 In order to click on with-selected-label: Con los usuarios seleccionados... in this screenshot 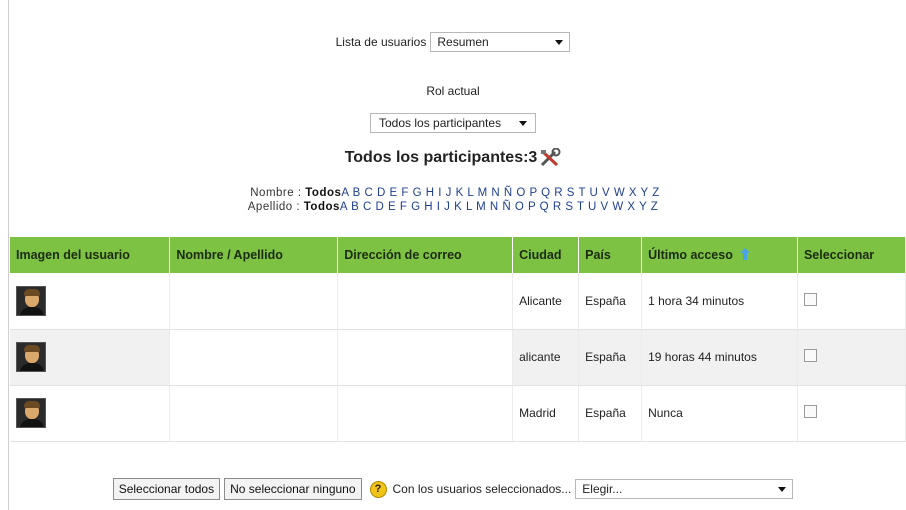, I will do `click(482, 489)`.